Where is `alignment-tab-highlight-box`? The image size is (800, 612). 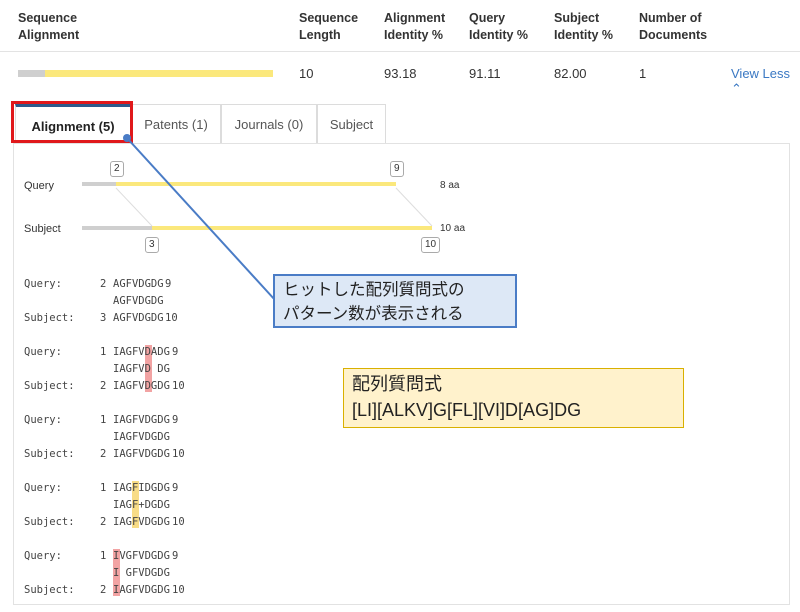 alignment-tab-highlight-box is located at coordinates (72, 122).